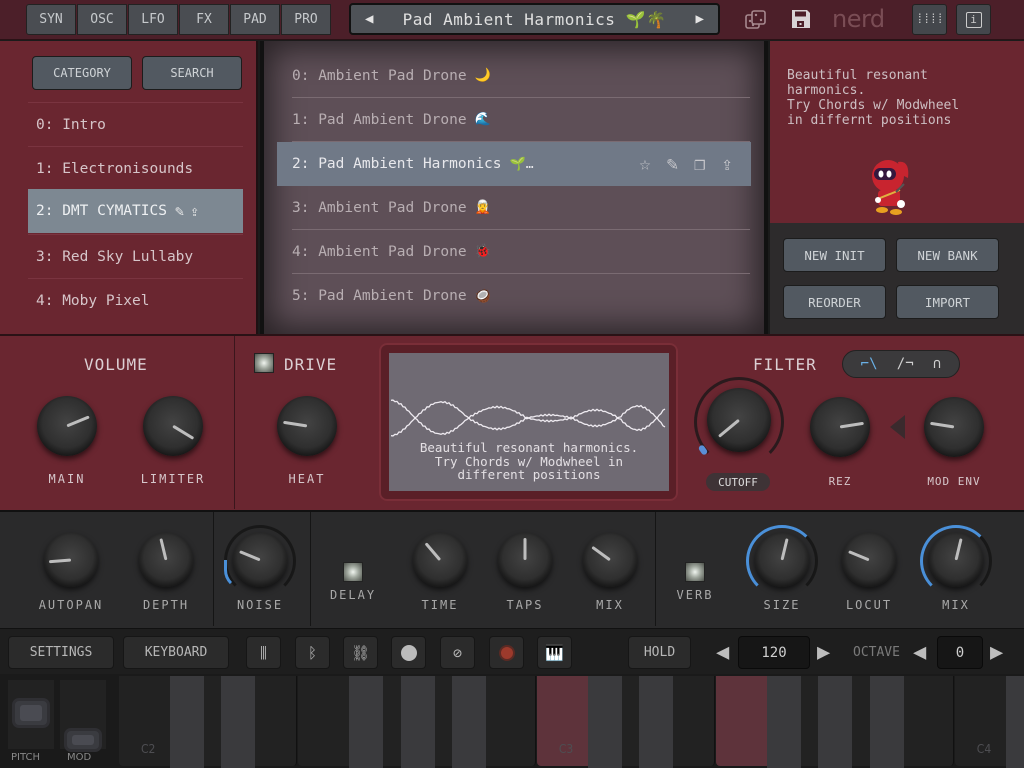 The height and width of the screenshot is (768, 1024). I want to click on pitch-wheel, so click(31, 714).